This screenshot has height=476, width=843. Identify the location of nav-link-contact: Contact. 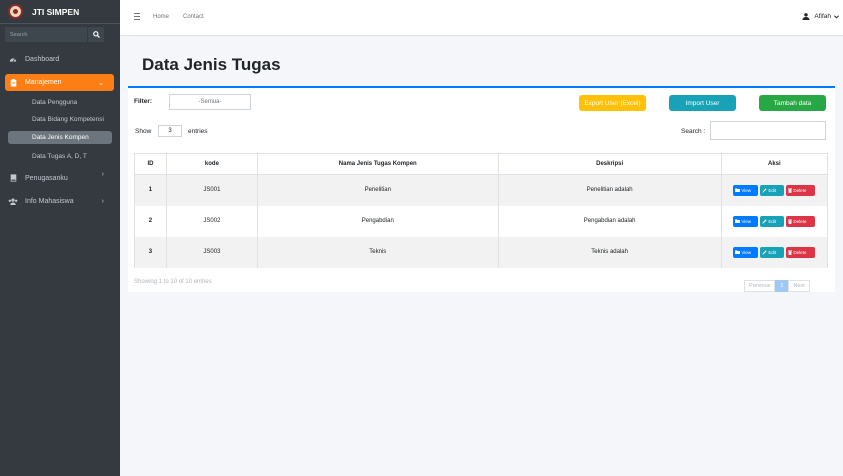
(193, 17).